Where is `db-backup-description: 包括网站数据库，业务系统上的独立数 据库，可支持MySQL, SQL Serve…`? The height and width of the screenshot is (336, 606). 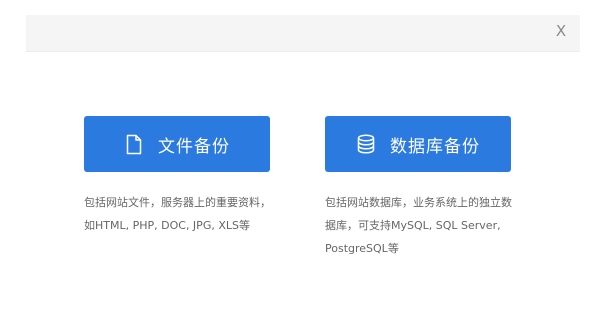
db-backup-description: 包括网站数据库，业务系统上的独立数 据库，可支持MySQL, SQL Serve… is located at coordinates (425, 225).